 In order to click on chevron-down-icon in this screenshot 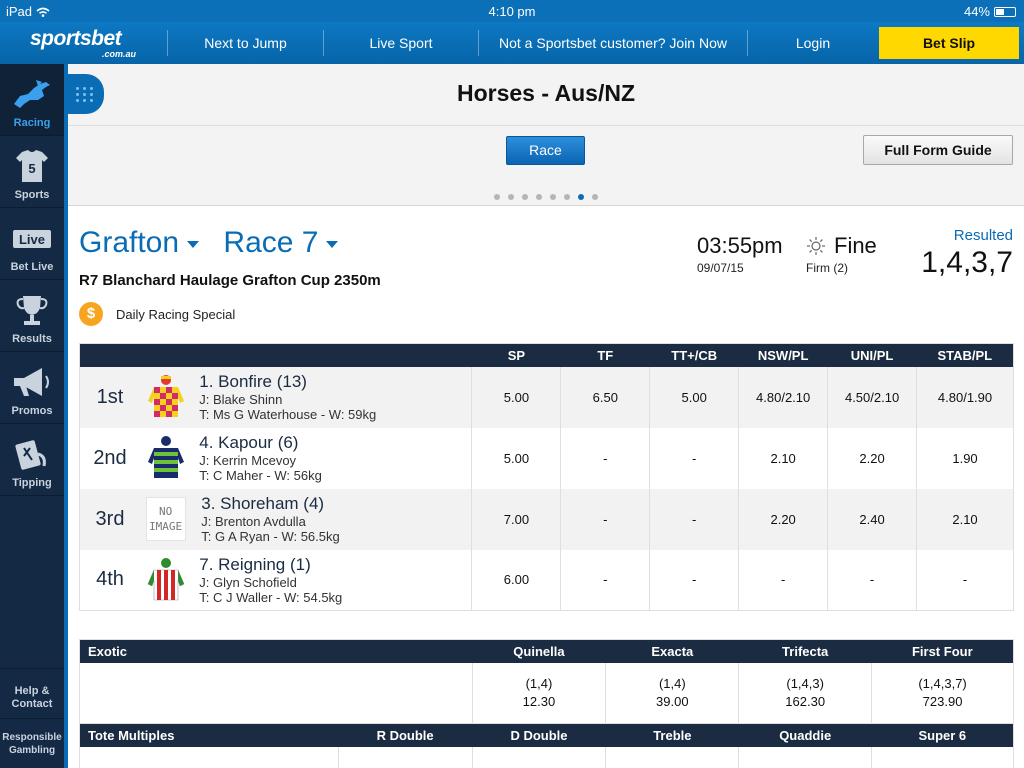, I will do `click(193, 244)`.